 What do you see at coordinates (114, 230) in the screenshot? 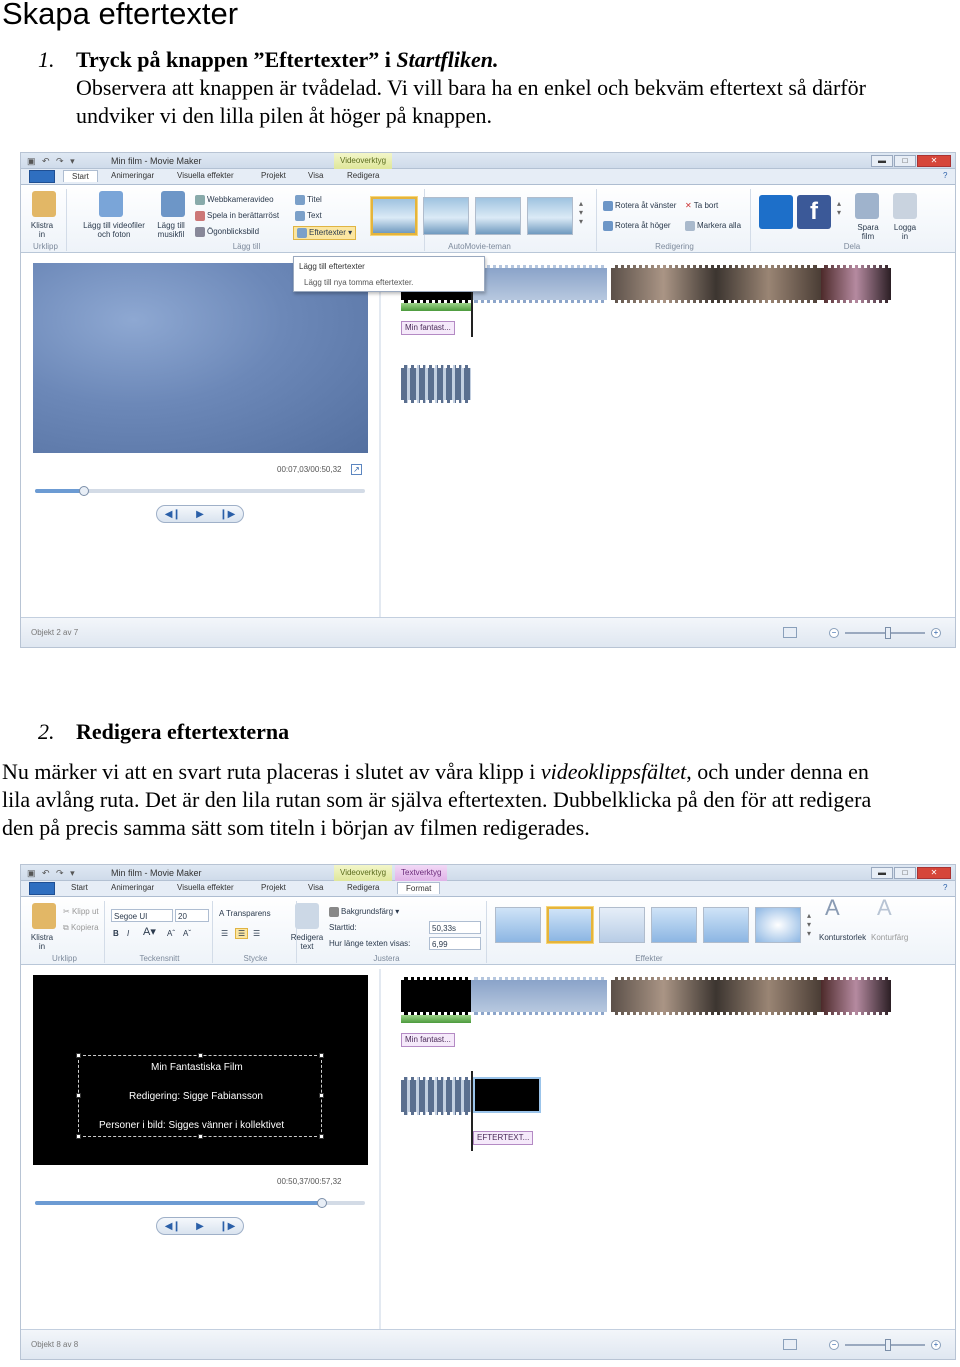
I see `add-video-button: Lägg till videofiler och foton` at bounding box center [114, 230].